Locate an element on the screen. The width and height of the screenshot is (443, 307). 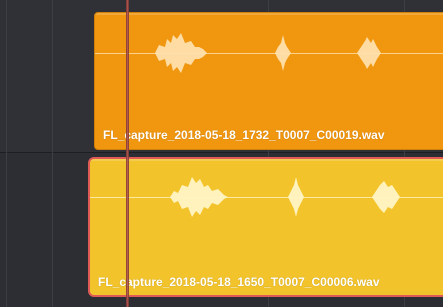
track-divider is located at coordinates (221, 152).